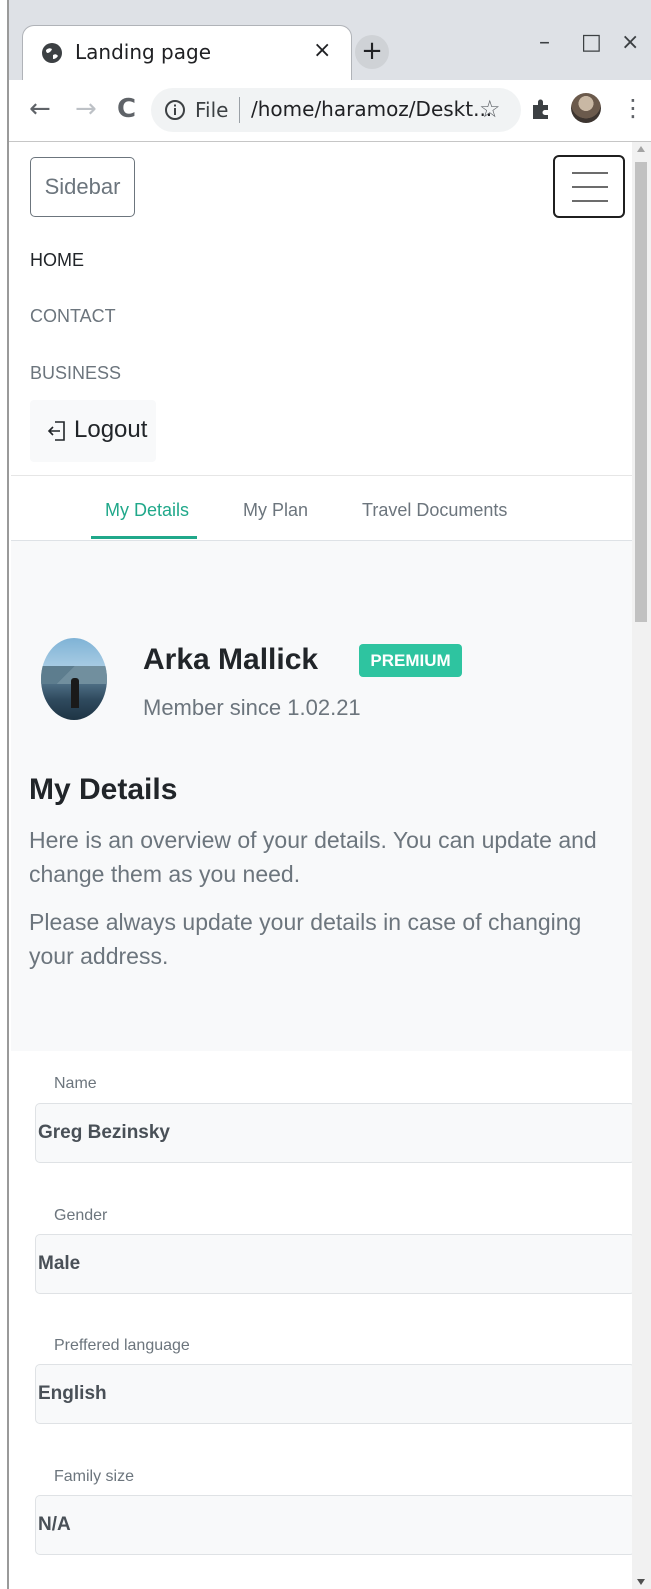  Describe the element at coordinates (372, 52) in the screenshot. I see `new-tab-button: +` at that location.